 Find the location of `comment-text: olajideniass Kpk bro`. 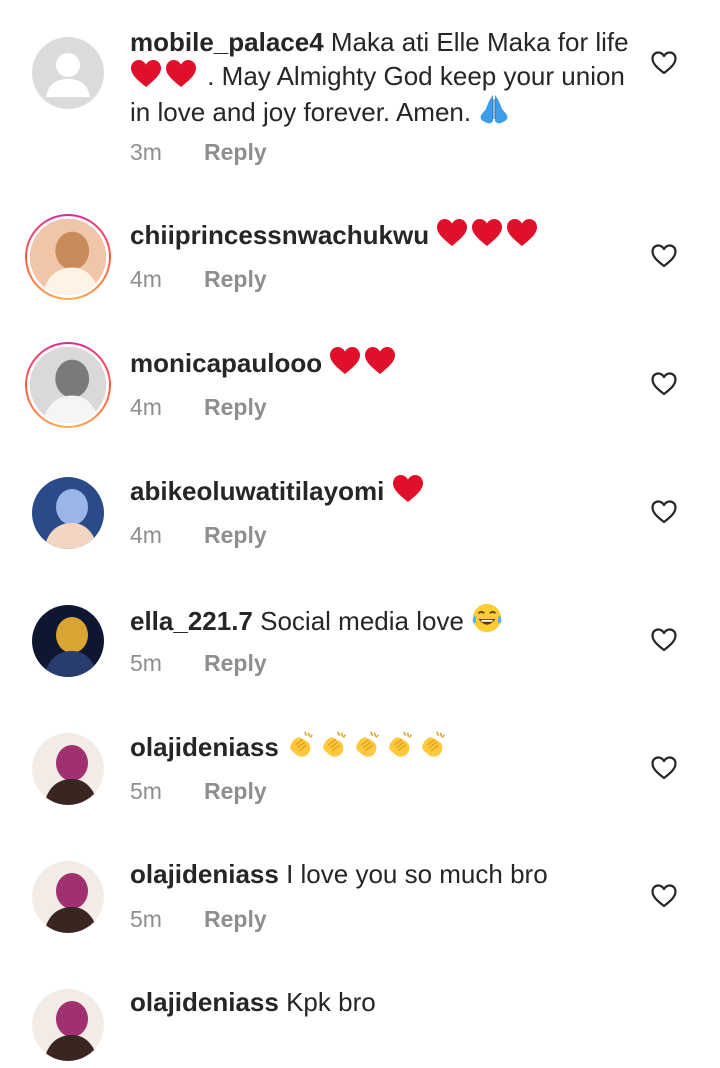

comment-text: olajideniass Kpk bro is located at coordinates (380, 1002).